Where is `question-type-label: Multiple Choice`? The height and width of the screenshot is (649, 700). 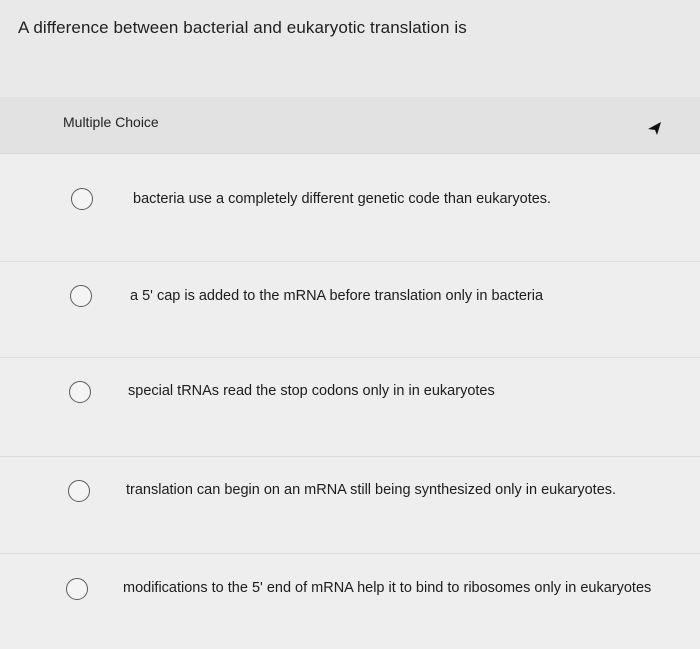
question-type-label: Multiple Choice is located at coordinates (111, 122).